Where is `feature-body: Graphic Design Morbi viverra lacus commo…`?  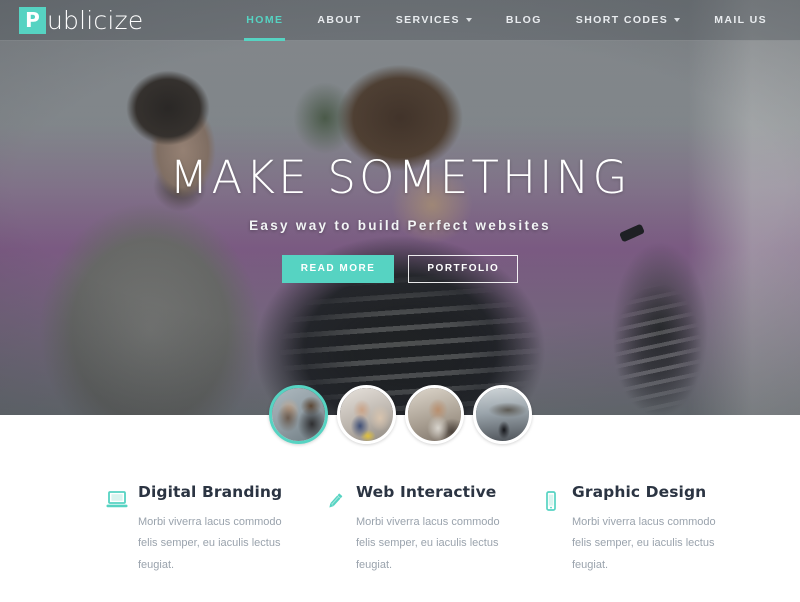
feature-body: Graphic Design Morbi viverra lacus commo… is located at coordinates (654, 542).